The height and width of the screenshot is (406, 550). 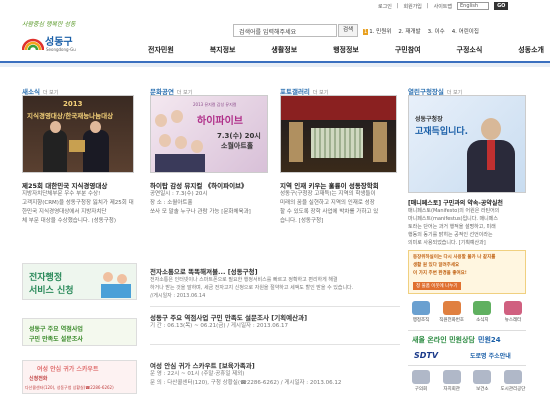 I want to click on slogan: 사람중심 행복한 성동, so click(x=49, y=24).